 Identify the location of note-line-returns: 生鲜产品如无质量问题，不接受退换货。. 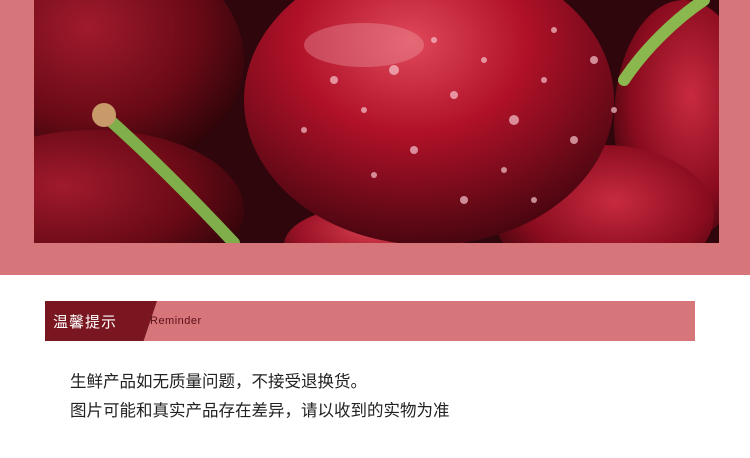
(218, 381).